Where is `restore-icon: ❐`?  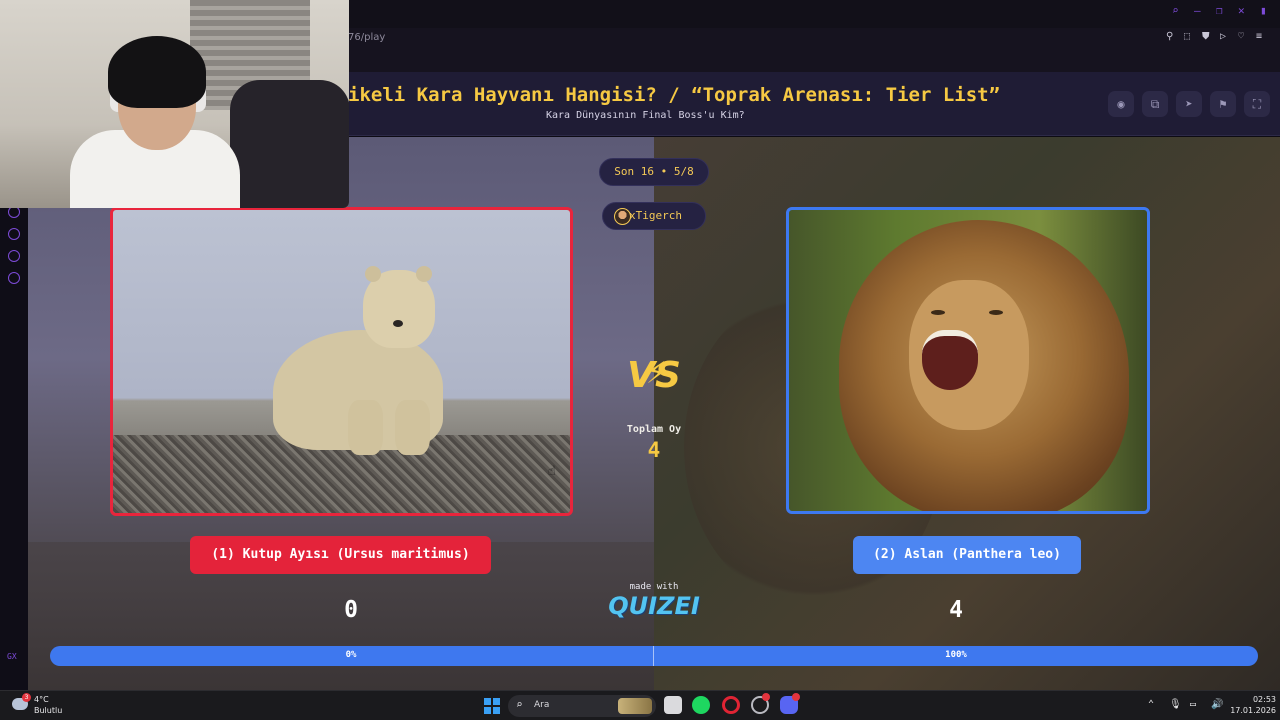
restore-icon: ❐ is located at coordinates (1222, 11).